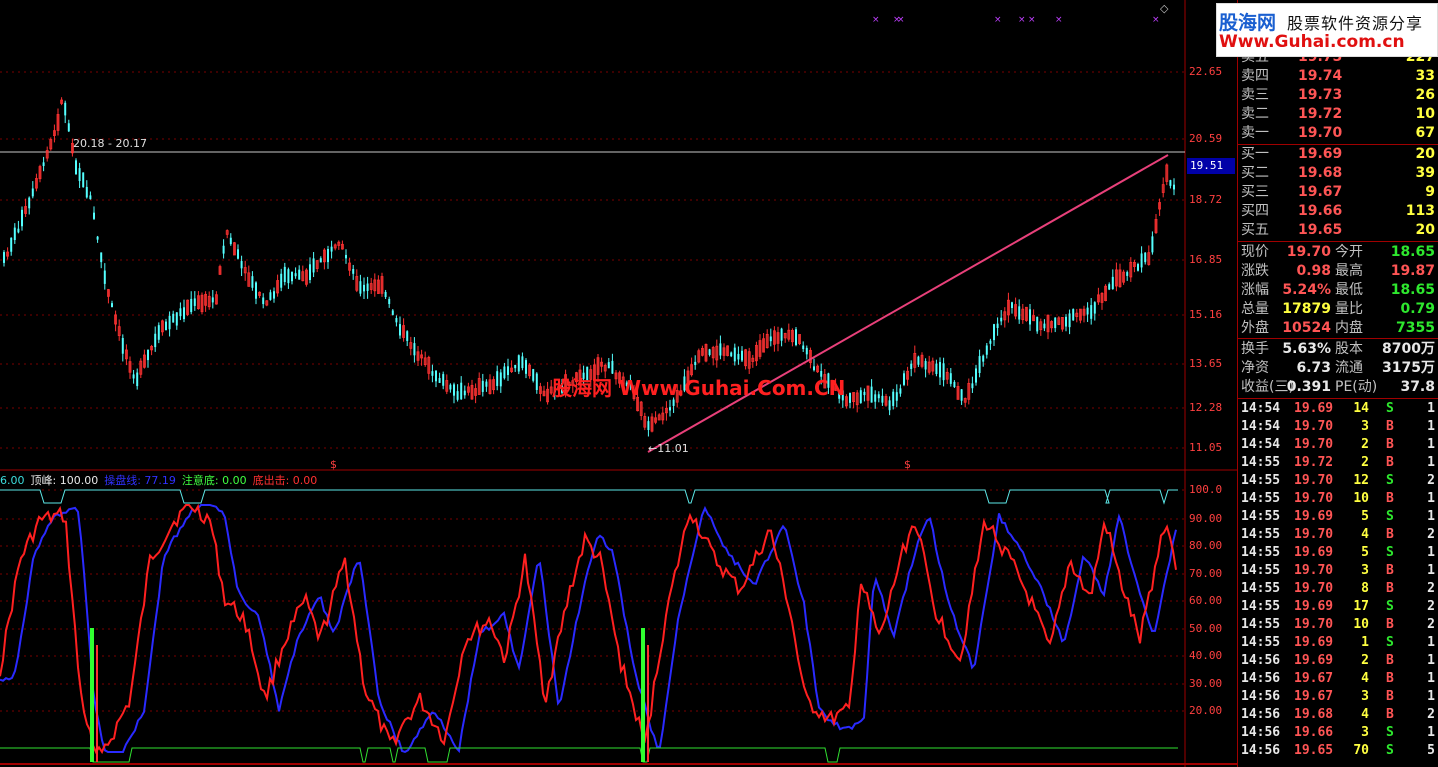 This screenshot has width=1438, height=767. What do you see at coordinates (1431, 750) in the screenshot?
I see `tick-count: 5` at bounding box center [1431, 750].